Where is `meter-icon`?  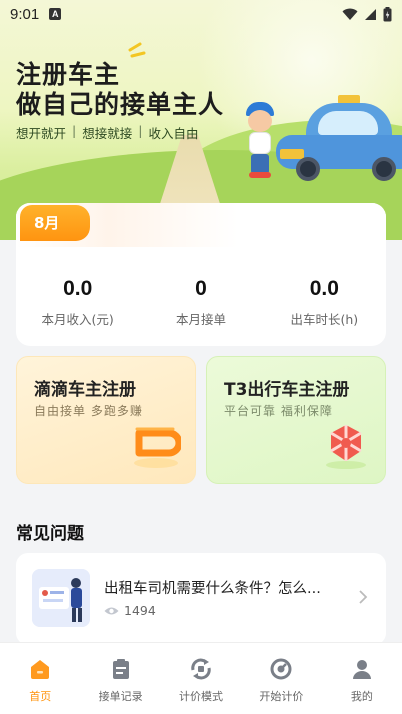
meter-icon is located at coordinates (281, 669).